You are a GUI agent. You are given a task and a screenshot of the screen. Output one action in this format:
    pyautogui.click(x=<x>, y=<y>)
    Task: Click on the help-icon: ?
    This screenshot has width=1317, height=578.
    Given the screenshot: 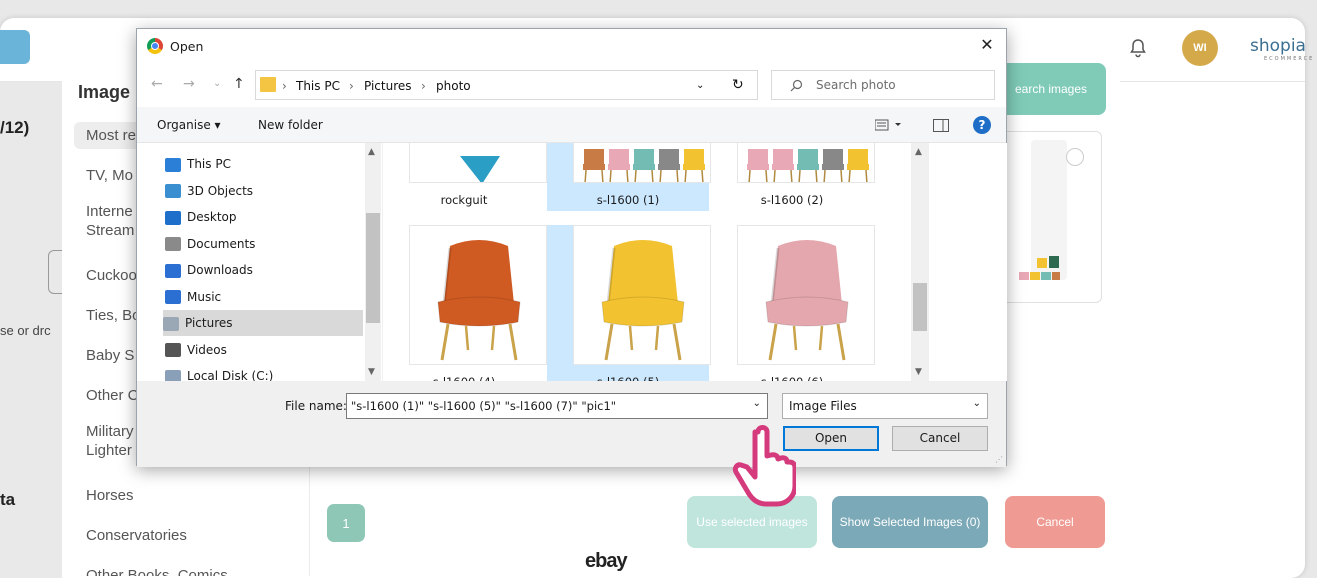 What is the action you would take?
    pyautogui.click(x=982, y=125)
    